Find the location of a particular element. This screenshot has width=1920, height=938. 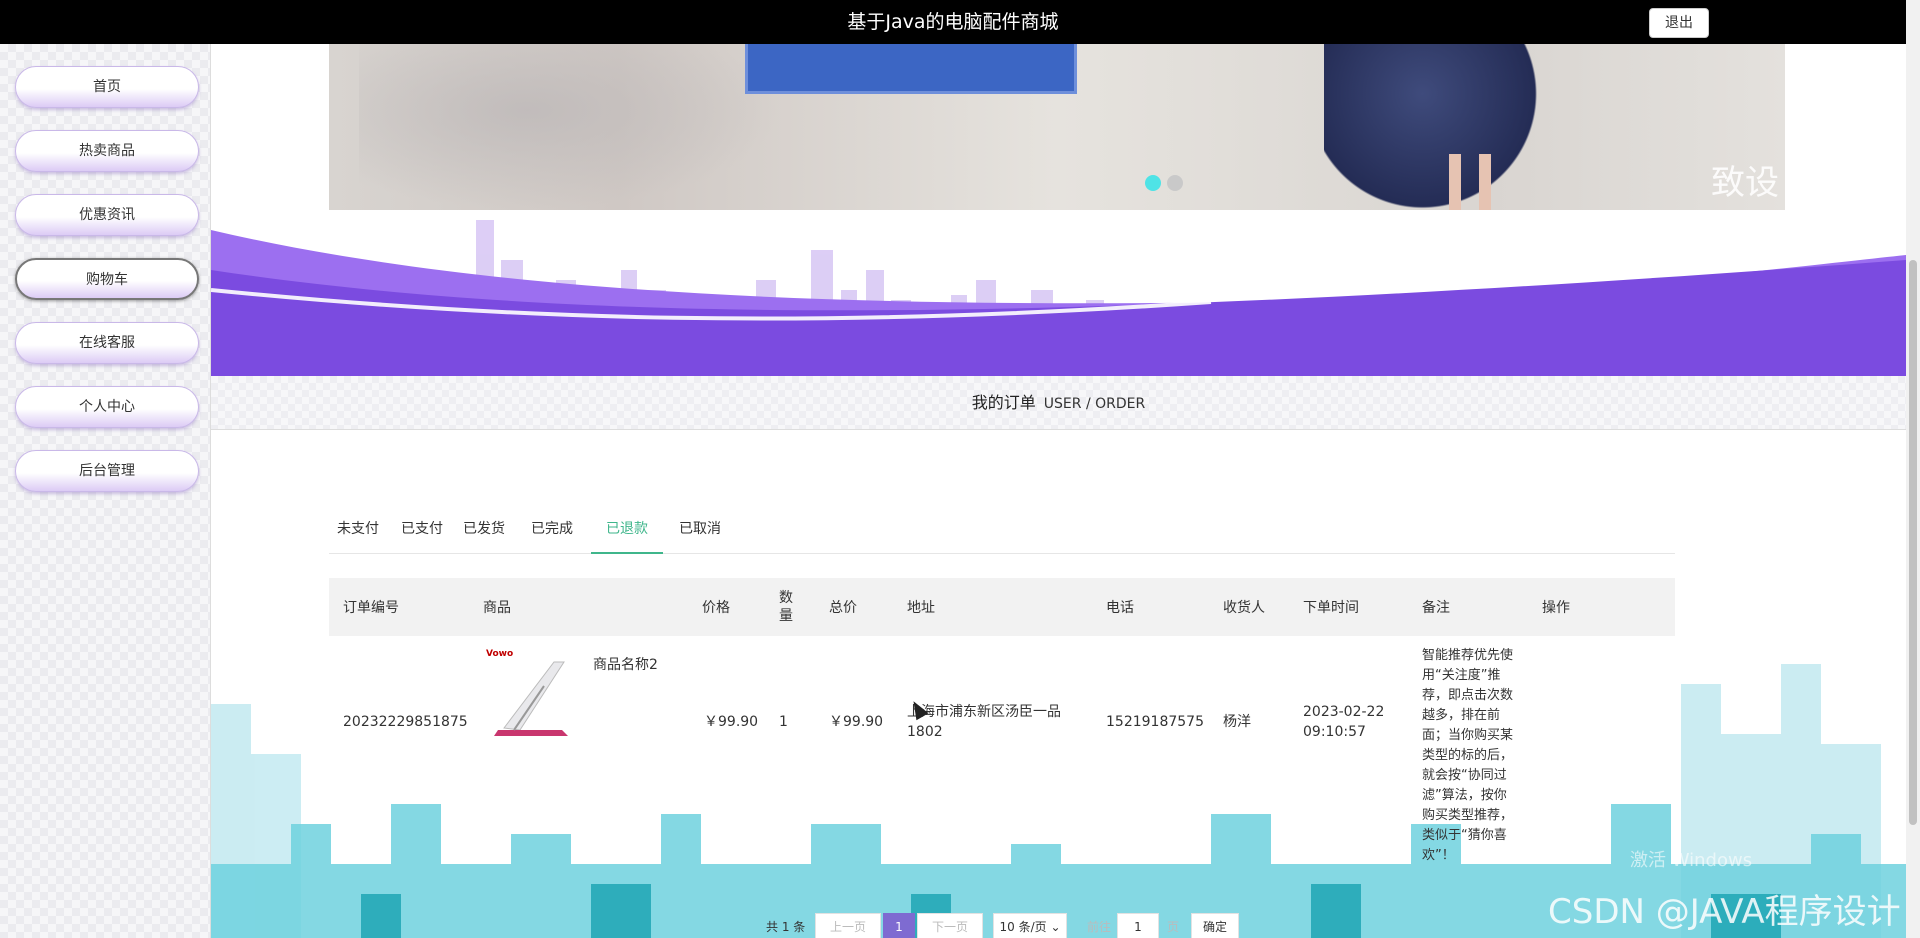

column-header-order-time: 下单时间 is located at coordinates (1331, 608).